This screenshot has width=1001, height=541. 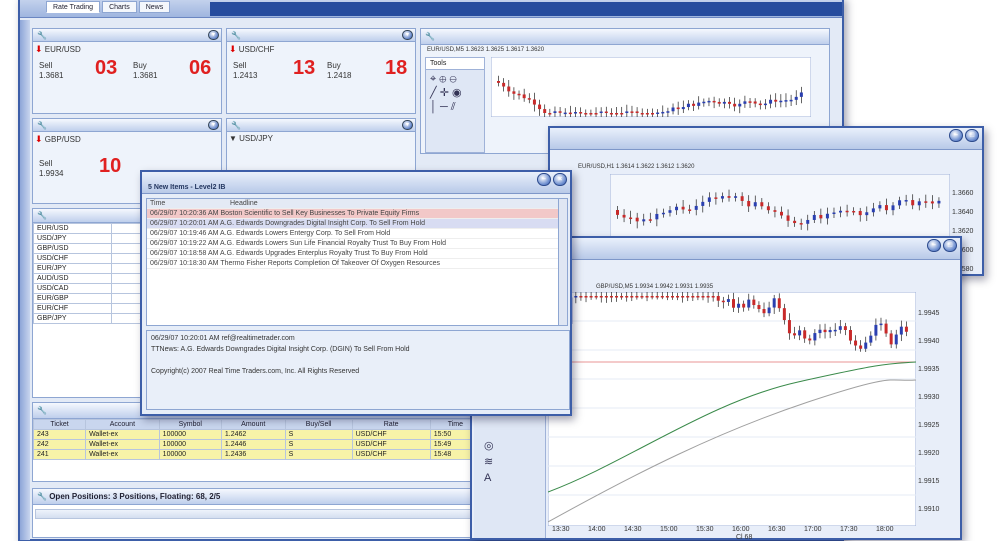 What do you see at coordinates (487, 478) in the screenshot?
I see `text-icon: A` at bounding box center [487, 478].